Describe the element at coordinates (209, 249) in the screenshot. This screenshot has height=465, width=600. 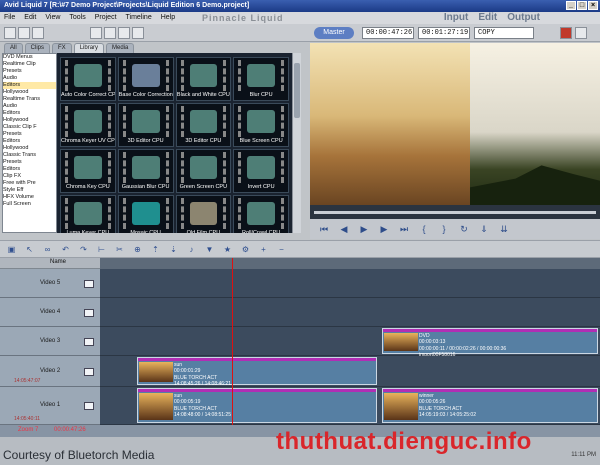
I see `marker-icon: ▼` at that location.